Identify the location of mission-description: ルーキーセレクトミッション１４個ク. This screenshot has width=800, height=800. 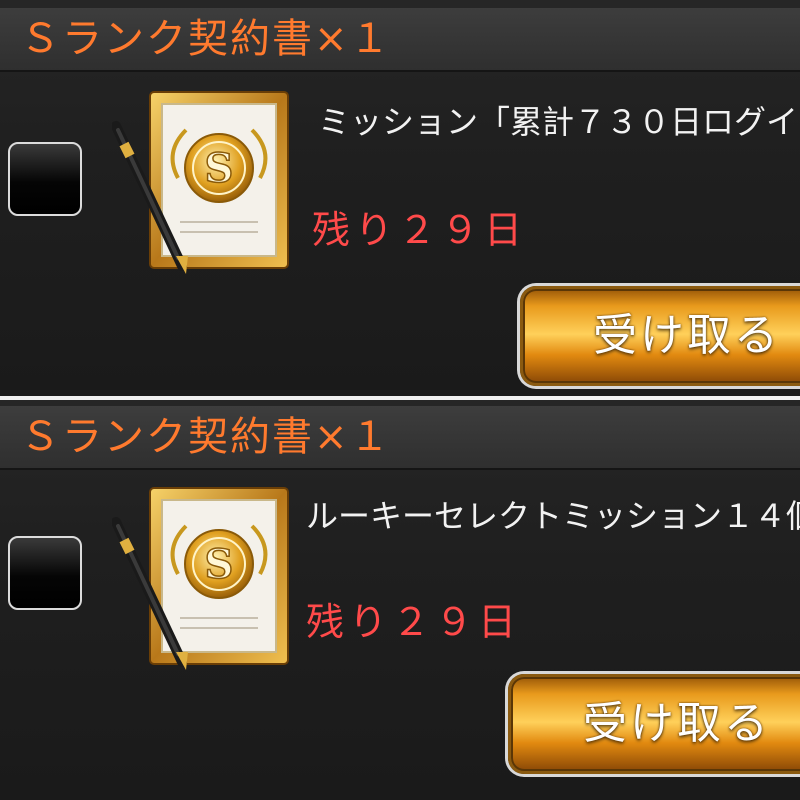
(553, 516).